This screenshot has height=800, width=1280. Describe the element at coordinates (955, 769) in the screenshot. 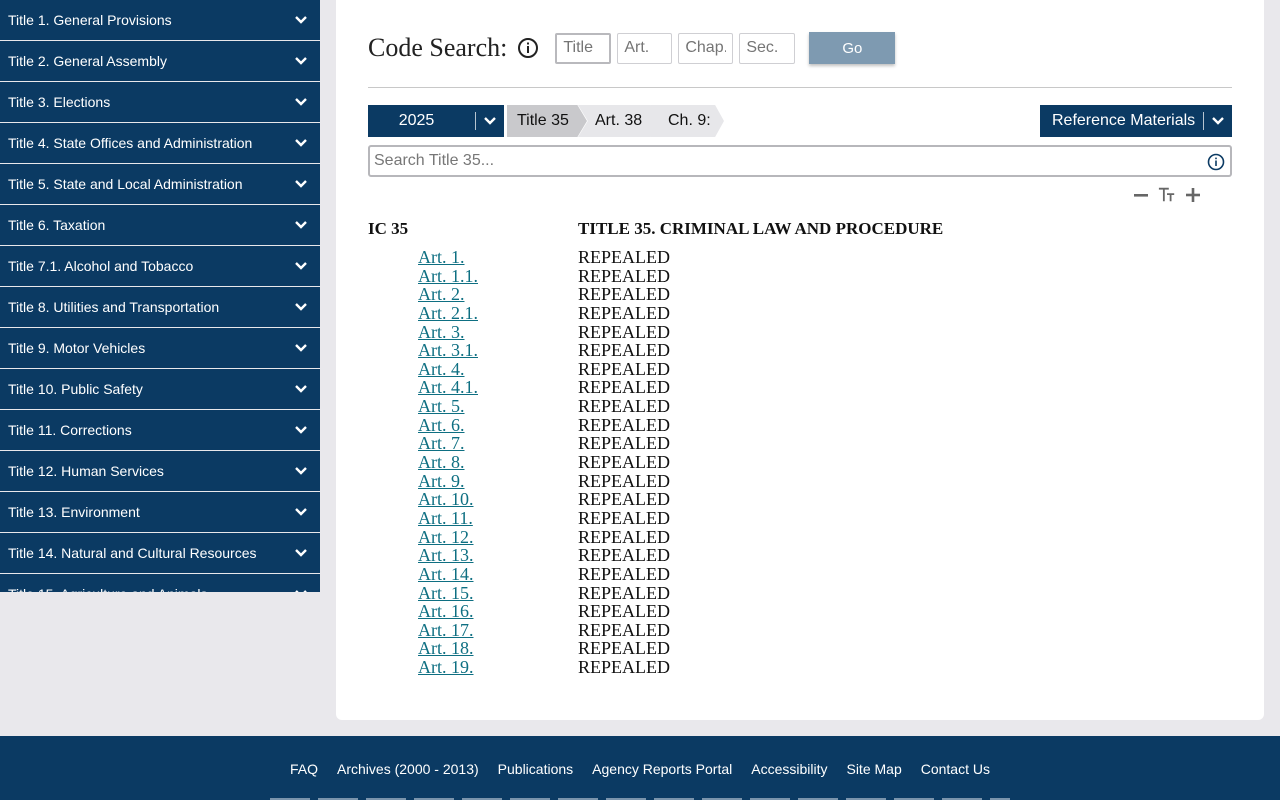

I see `footer-link: Contact Us` at that location.